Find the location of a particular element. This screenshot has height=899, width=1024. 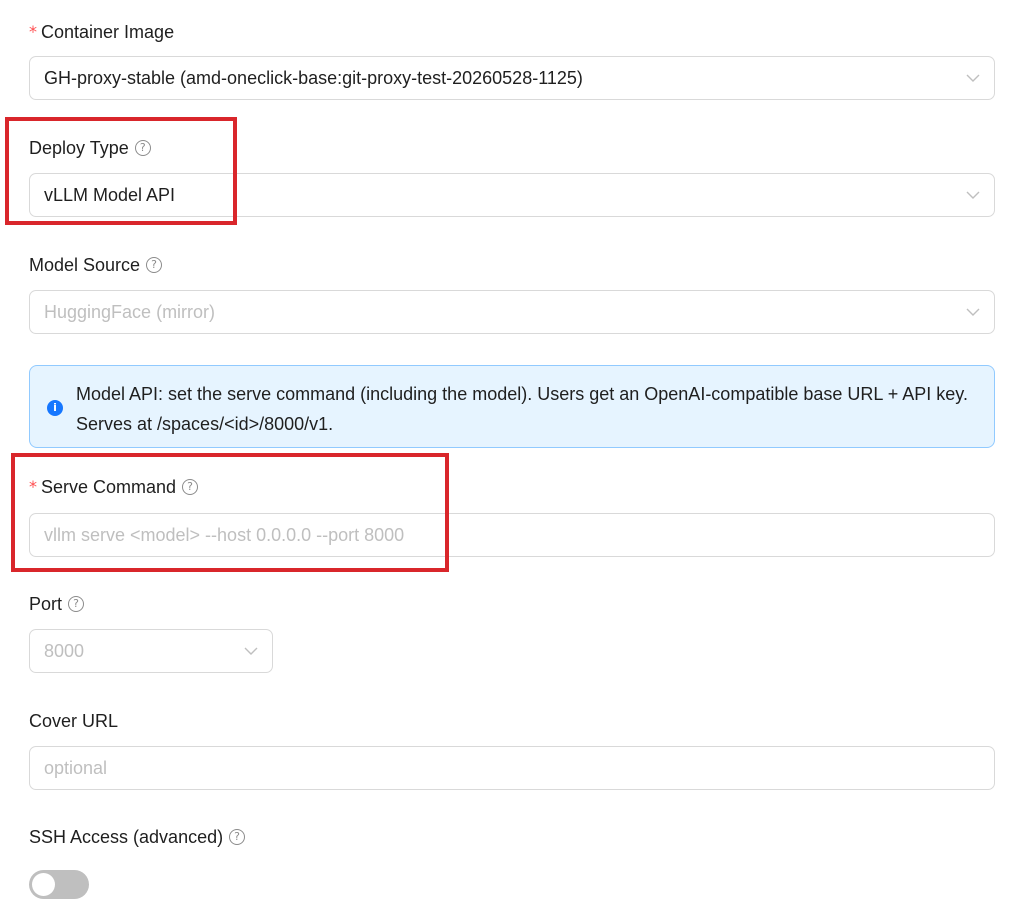

ssh-access-label-text: SSH Access (advanced) is located at coordinates (126, 837).